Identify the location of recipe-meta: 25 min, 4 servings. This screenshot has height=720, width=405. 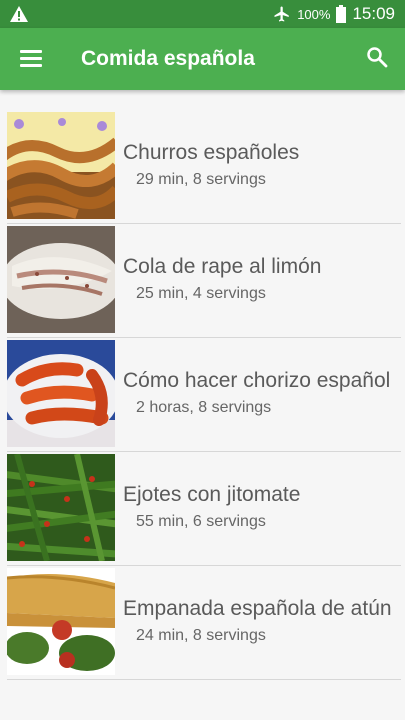
(201, 293).